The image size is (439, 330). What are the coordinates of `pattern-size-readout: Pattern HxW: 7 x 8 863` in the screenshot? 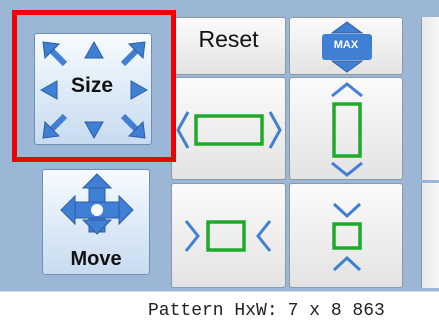 It's located at (266, 311).